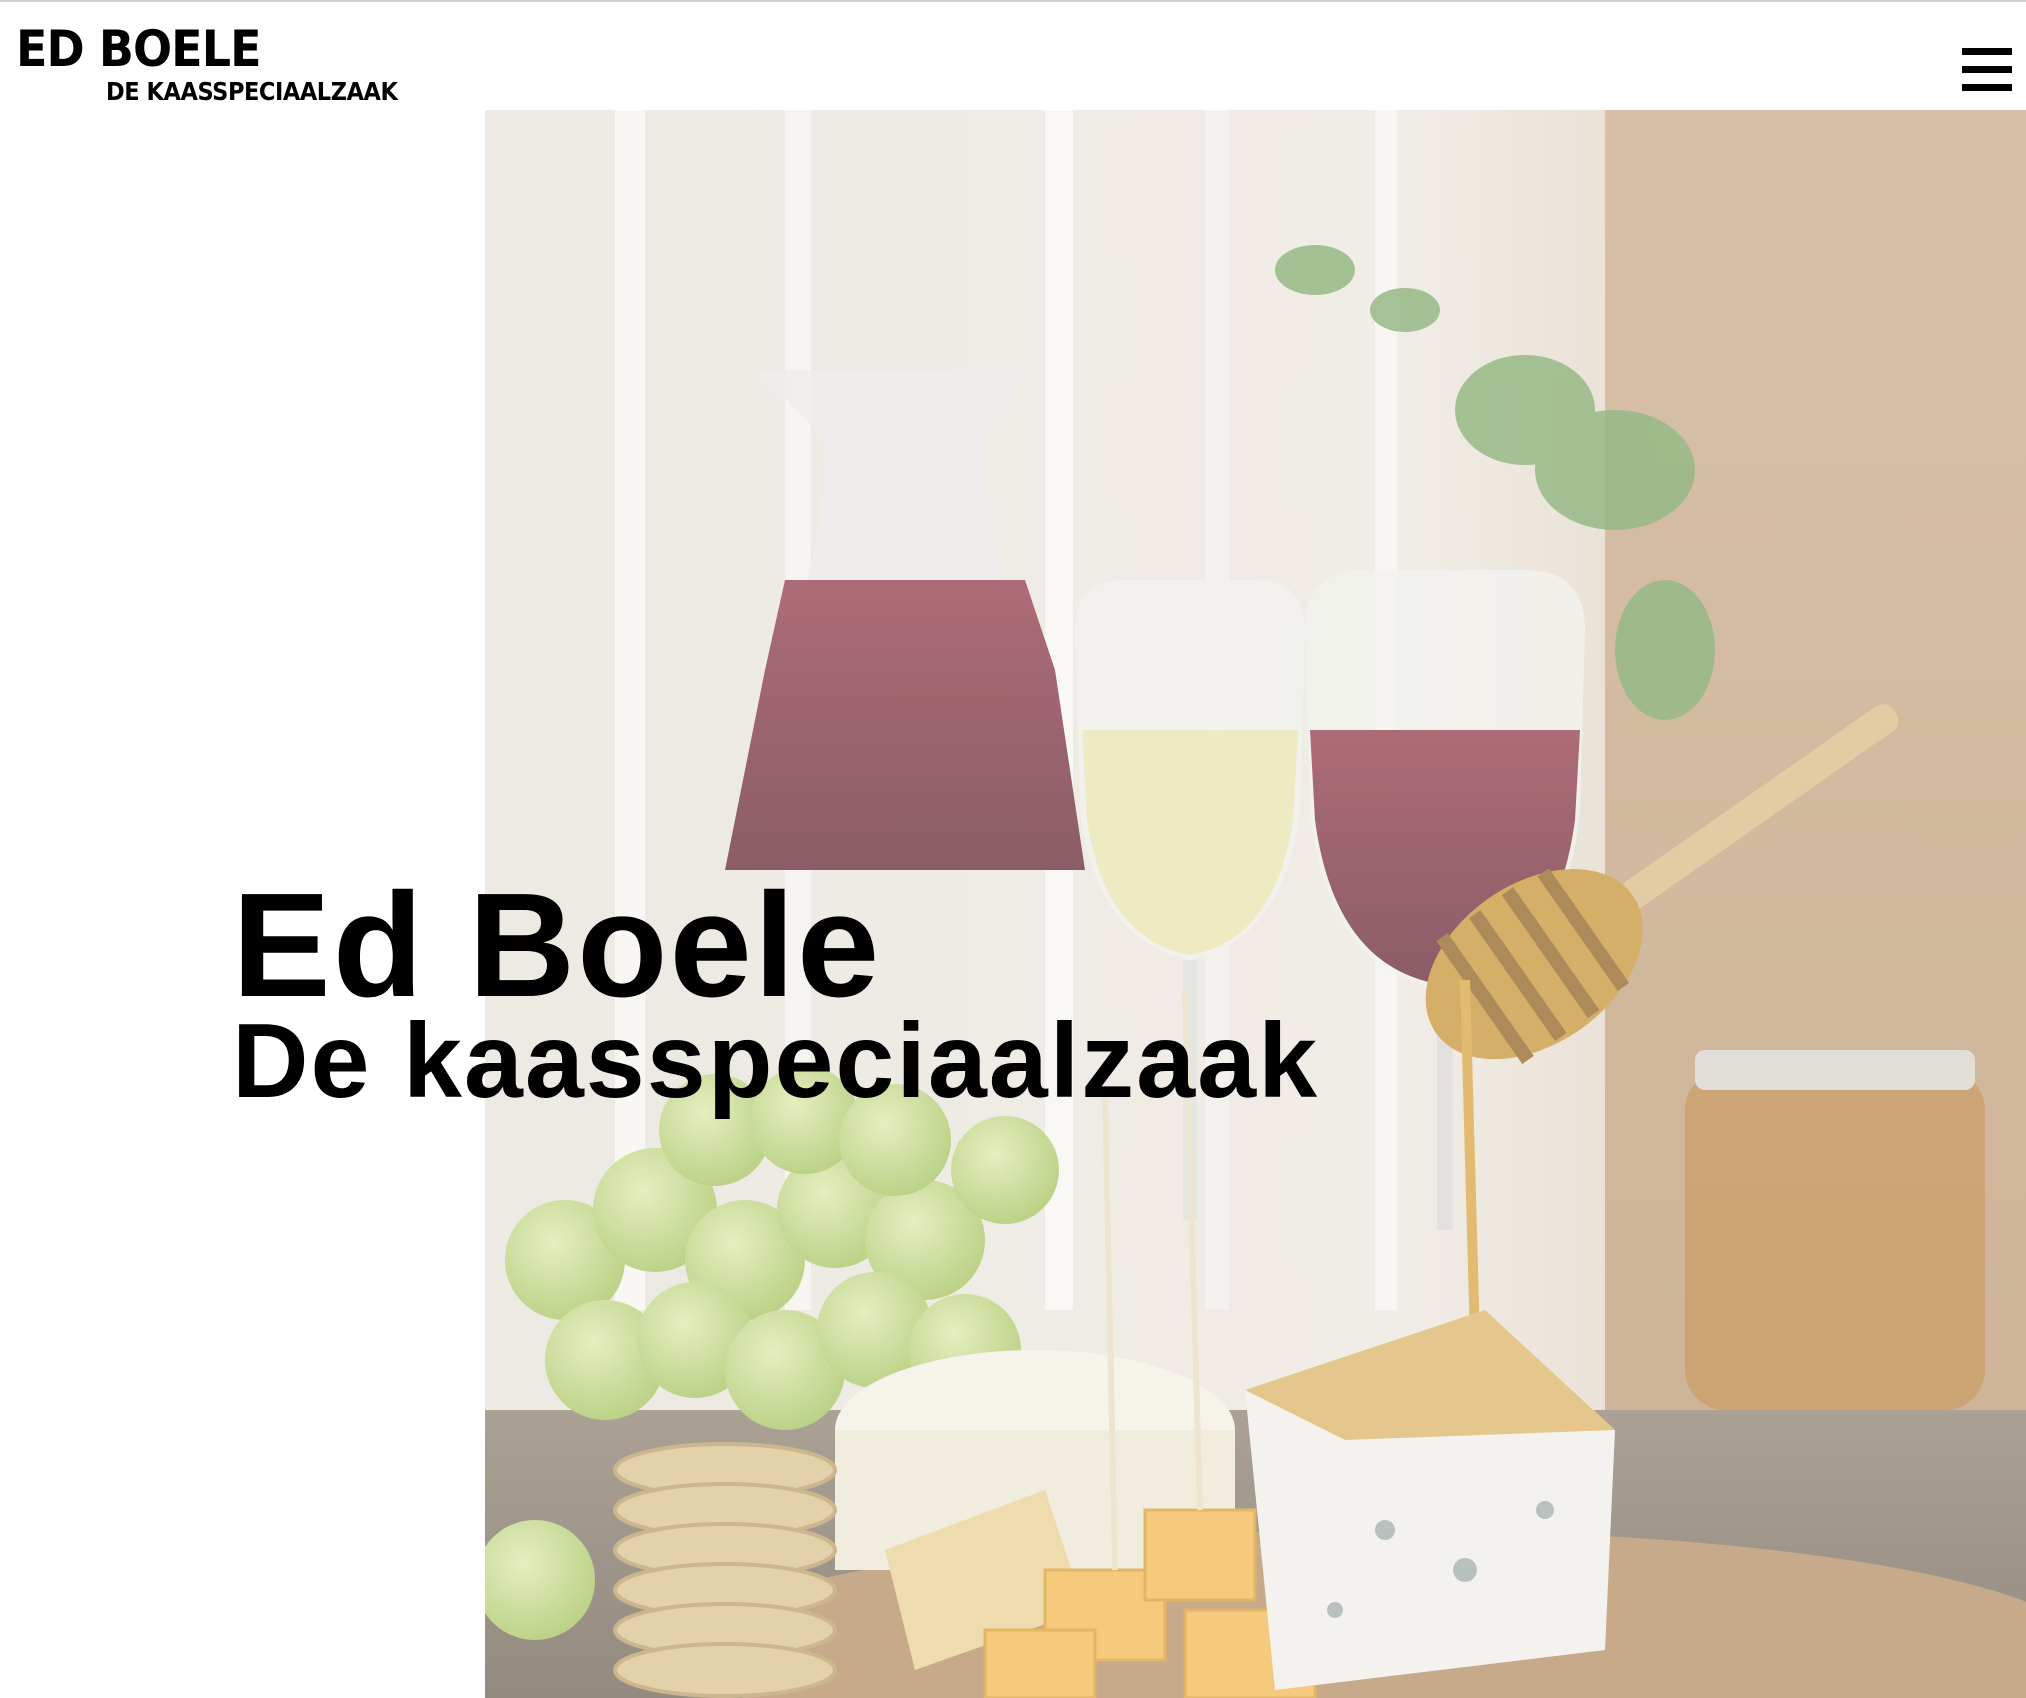 This screenshot has height=1698, width=2026. What do you see at coordinates (557, 946) in the screenshot?
I see `hero-title-name: Ed Boele` at bounding box center [557, 946].